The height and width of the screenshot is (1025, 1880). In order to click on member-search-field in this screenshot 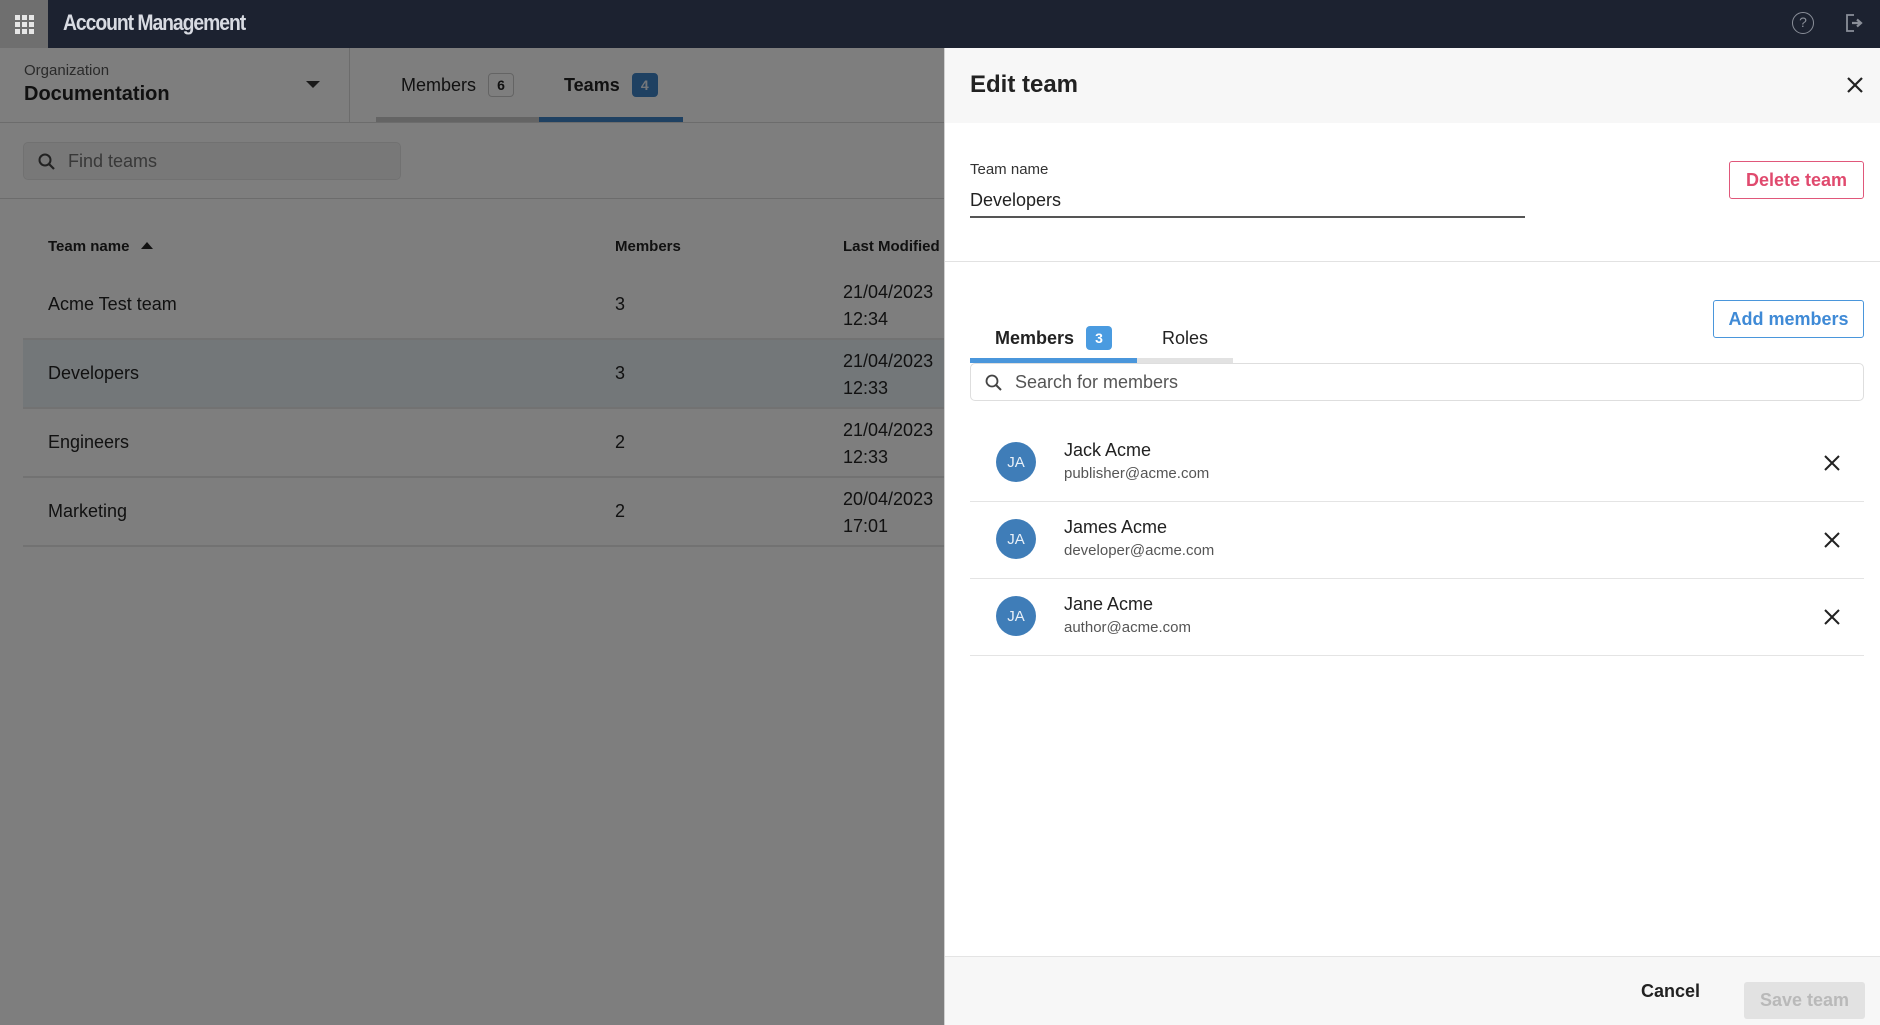, I will do `click(1417, 382)`.